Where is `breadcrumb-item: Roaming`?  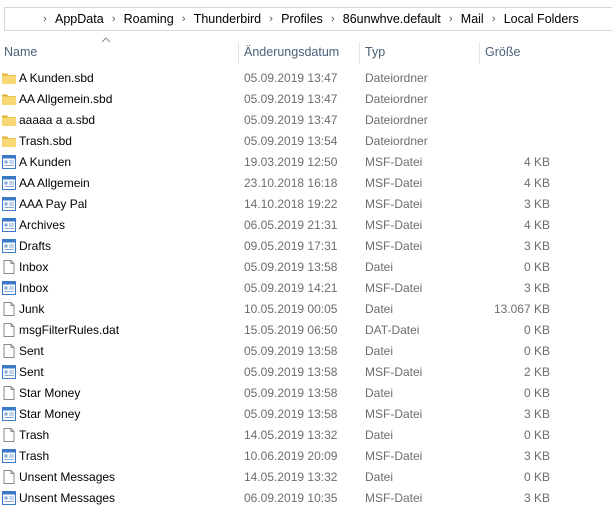
breadcrumb-item: Roaming is located at coordinates (149, 19).